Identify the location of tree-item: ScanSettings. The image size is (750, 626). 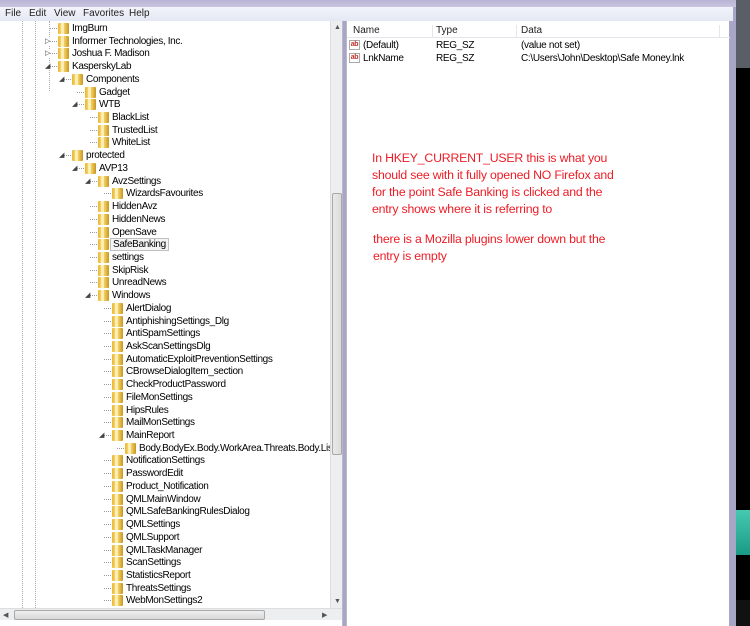
(165, 562).